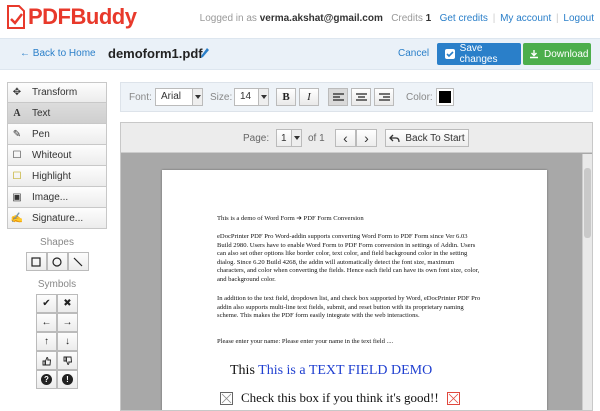 The image size is (600, 411). I want to click on download-button: Download, so click(557, 54).